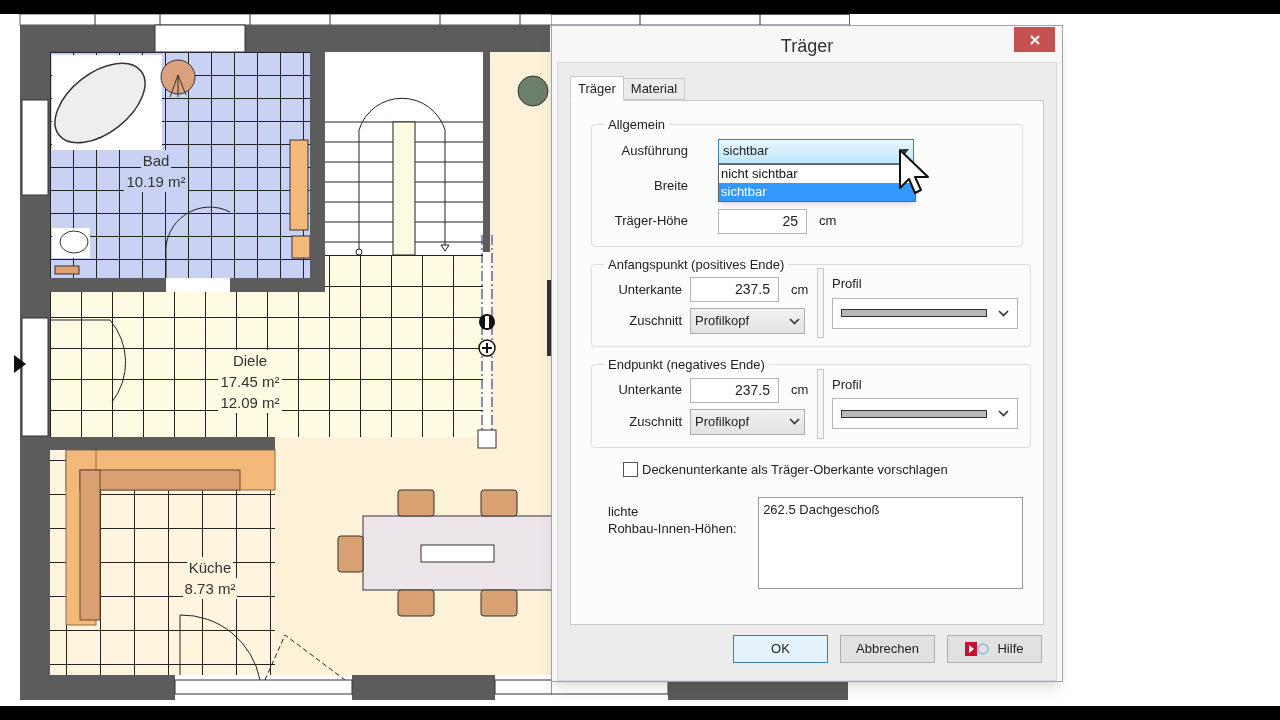 The width and height of the screenshot is (1280, 720). Describe the element at coordinates (977, 649) in the screenshot. I see `help-icon` at that location.